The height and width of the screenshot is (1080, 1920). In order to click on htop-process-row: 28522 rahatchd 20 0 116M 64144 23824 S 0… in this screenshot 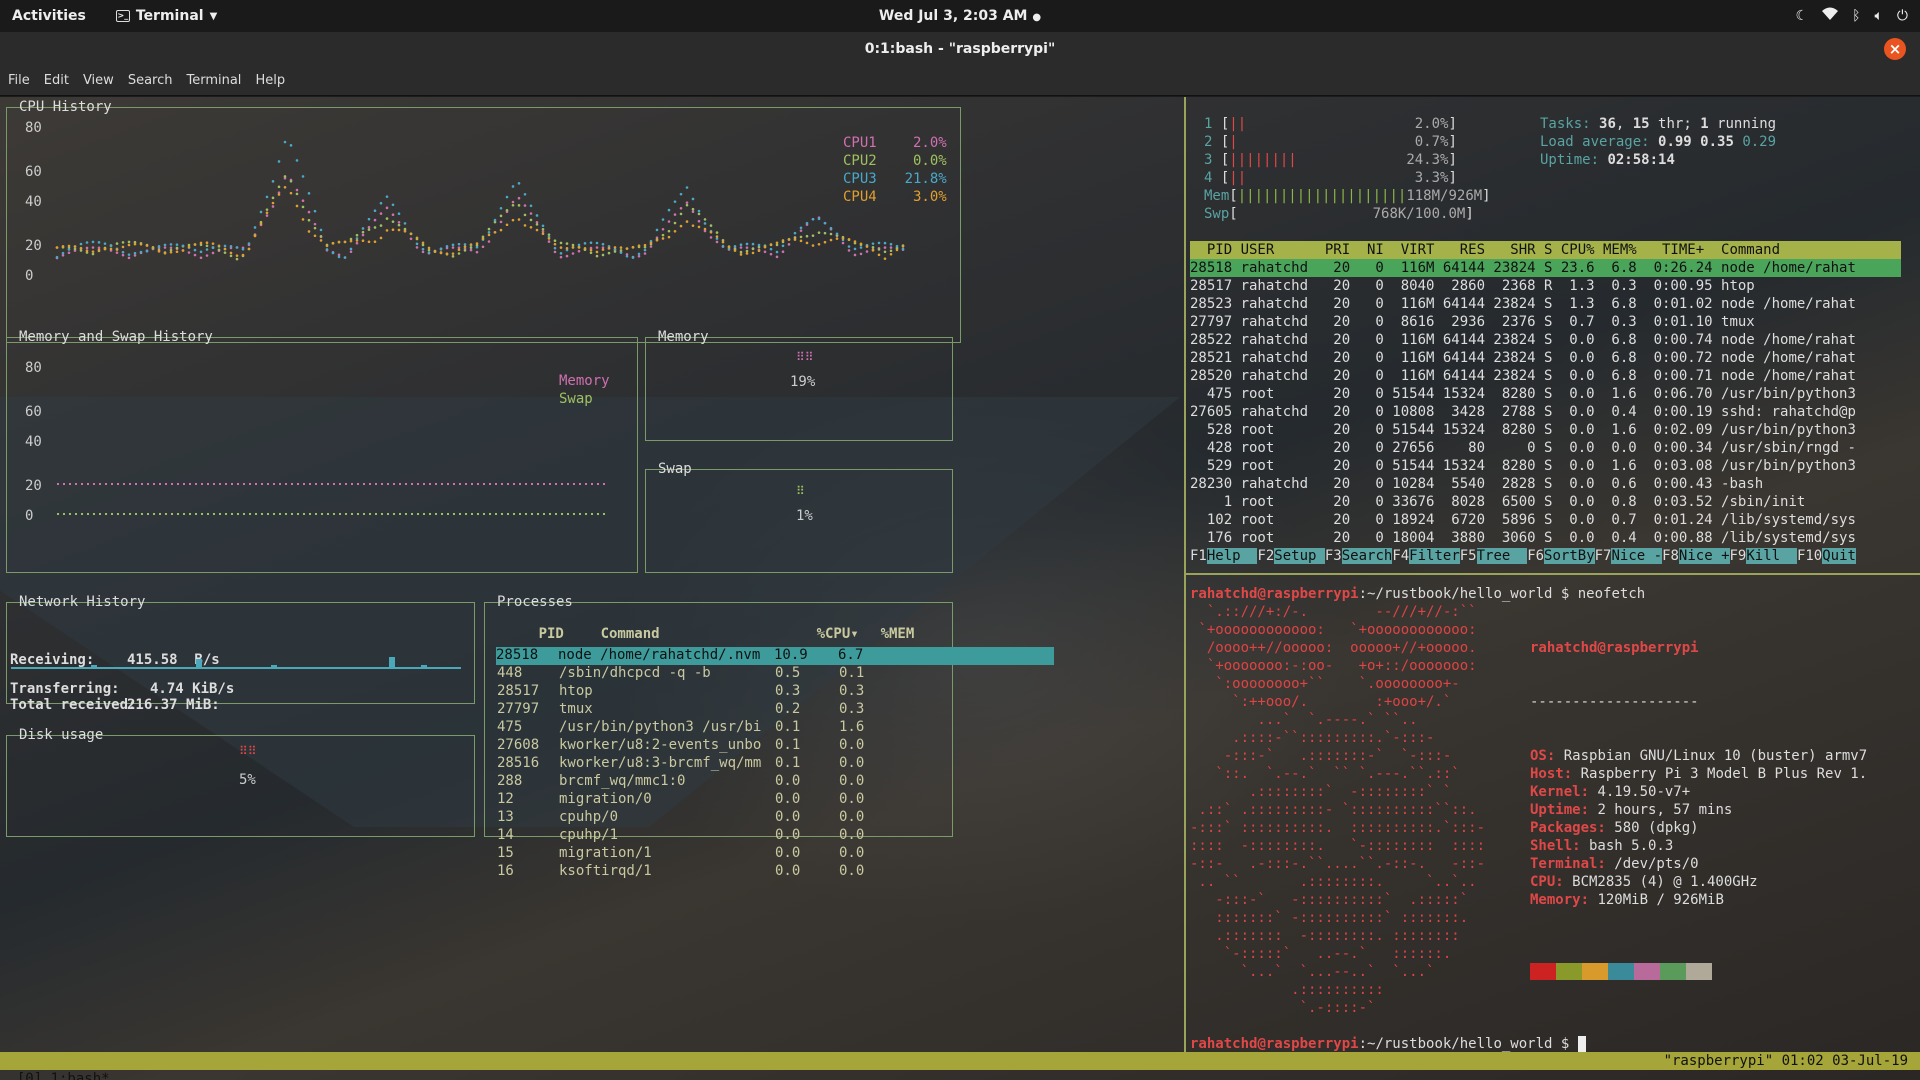, I will do `click(1545, 340)`.